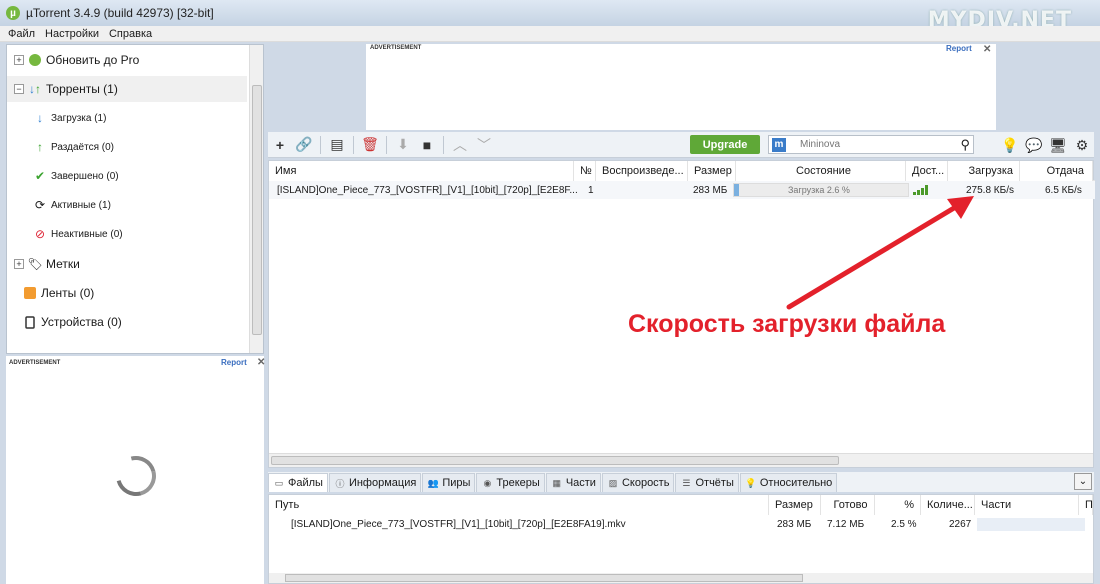  Describe the element at coordinates (375, 482) in the screenshot. I see `tab-info: ⓘ Информация` at that location.